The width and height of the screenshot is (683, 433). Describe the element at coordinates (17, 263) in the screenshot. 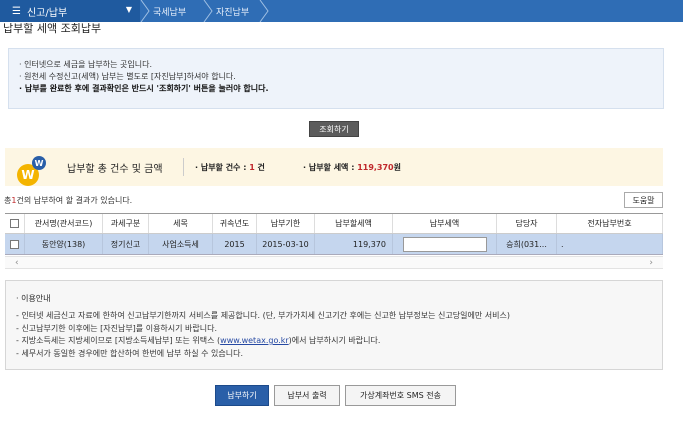

I see `scroll-left-icon: ‹` at that location.